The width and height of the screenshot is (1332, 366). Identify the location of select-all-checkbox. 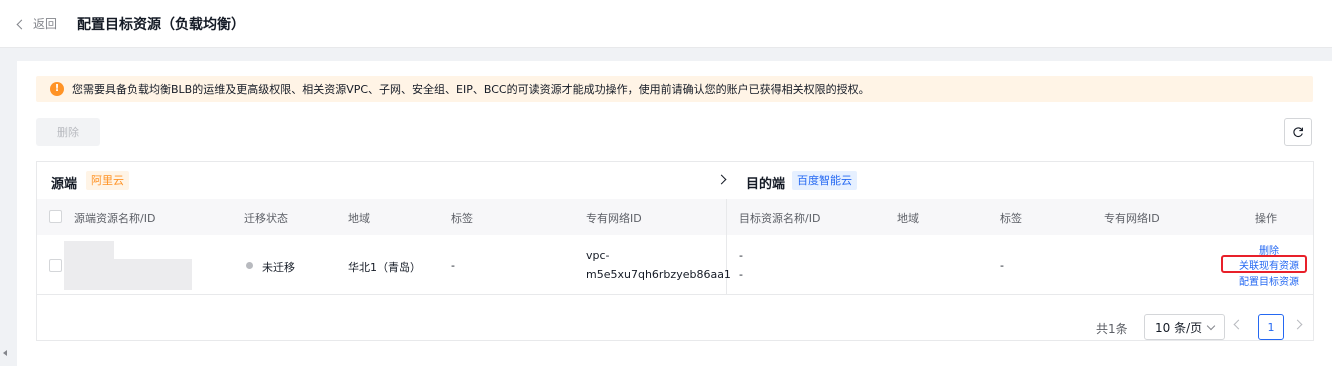
(55, 216).